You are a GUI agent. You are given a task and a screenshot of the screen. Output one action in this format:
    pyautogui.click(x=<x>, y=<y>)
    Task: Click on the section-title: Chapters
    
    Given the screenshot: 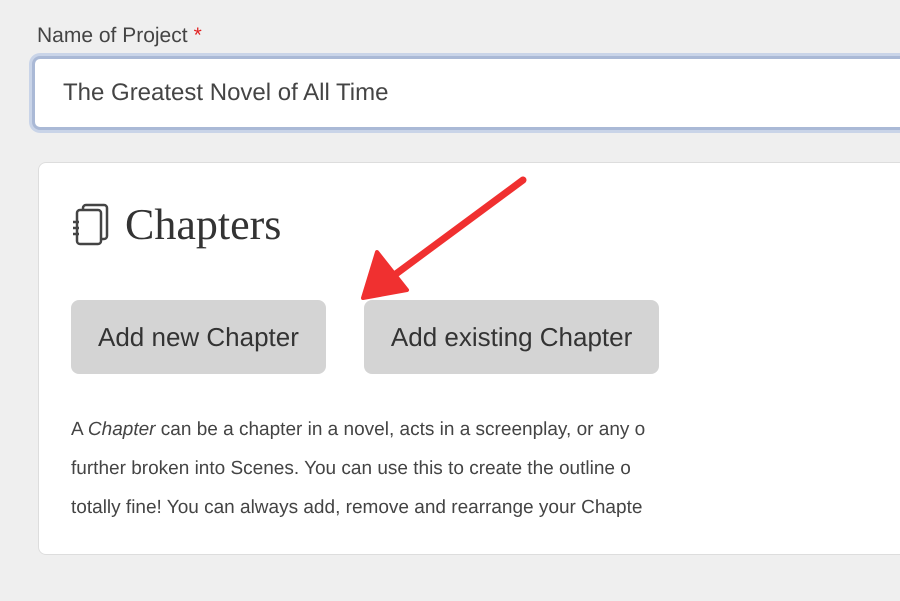 What is the action you would take?
    pyautogui.click(x=203, y=224)
    